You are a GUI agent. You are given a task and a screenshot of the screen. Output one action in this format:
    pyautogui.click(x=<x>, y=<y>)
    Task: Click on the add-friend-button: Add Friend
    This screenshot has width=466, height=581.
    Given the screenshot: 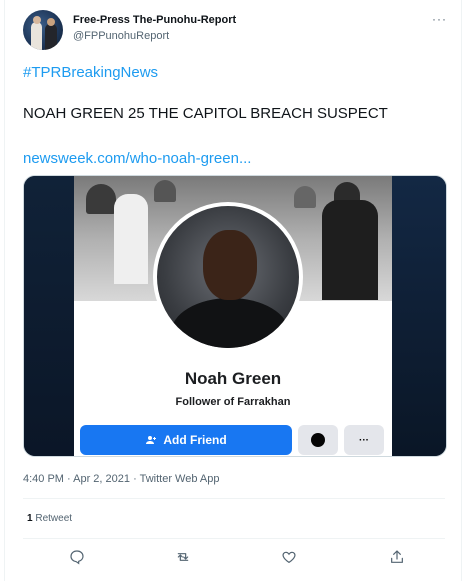 What is the action you would take?
    pyautogui.click(x=186, y=440)
    